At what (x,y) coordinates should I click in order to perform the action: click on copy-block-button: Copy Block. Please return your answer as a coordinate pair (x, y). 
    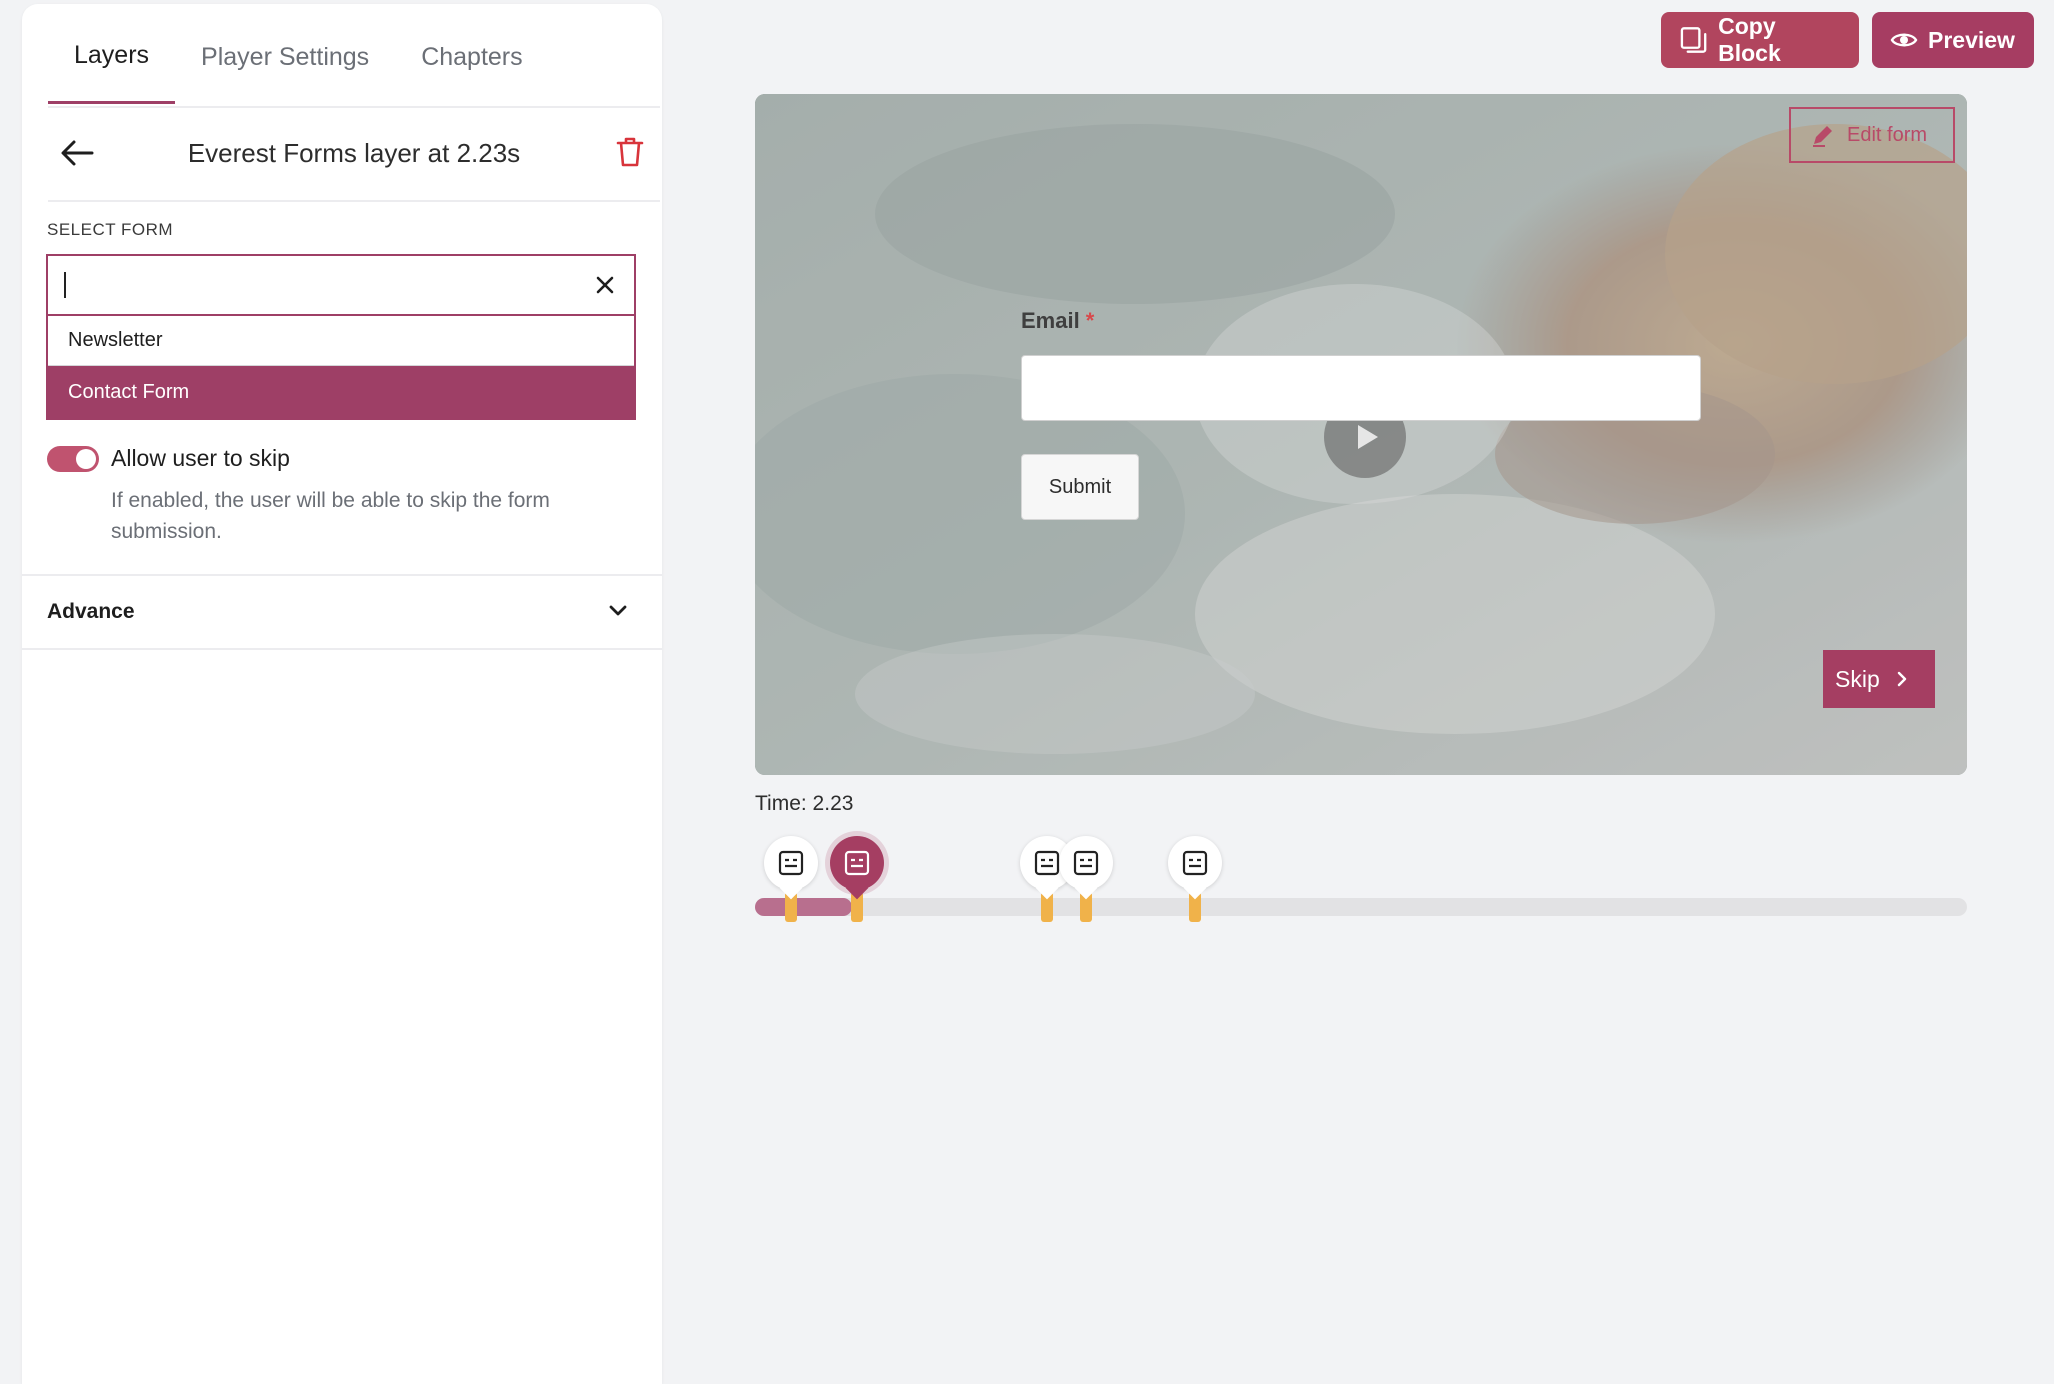
    Looking at the image, I should click on (1760, 40).